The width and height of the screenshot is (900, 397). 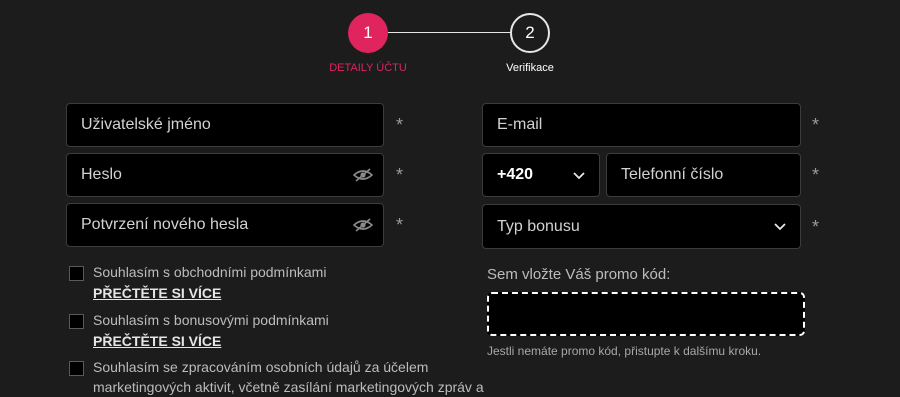 What do you see at coordinates (816, 227) in the screenshot?
I see `bonus-type-required-marker: *` at bounding box center [816, 227].